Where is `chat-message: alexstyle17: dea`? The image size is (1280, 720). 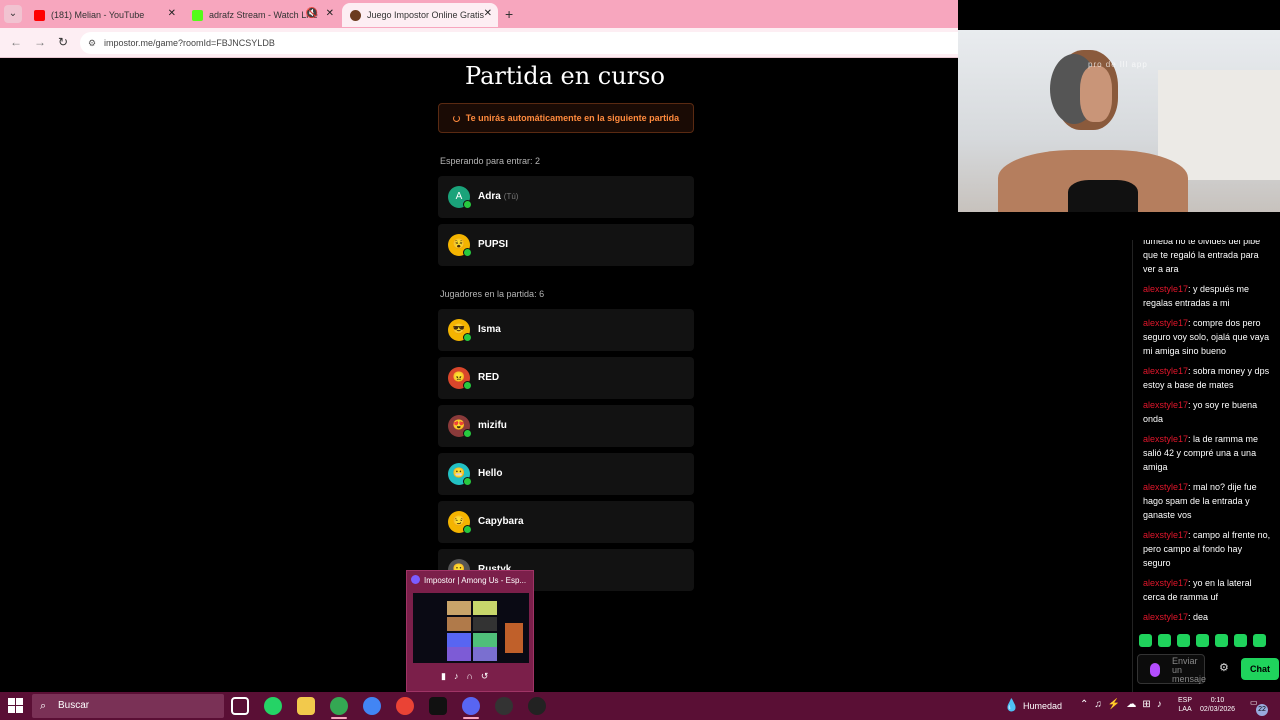
chat-message: alexstyle17: dea is located at coordinates (1176, 617).